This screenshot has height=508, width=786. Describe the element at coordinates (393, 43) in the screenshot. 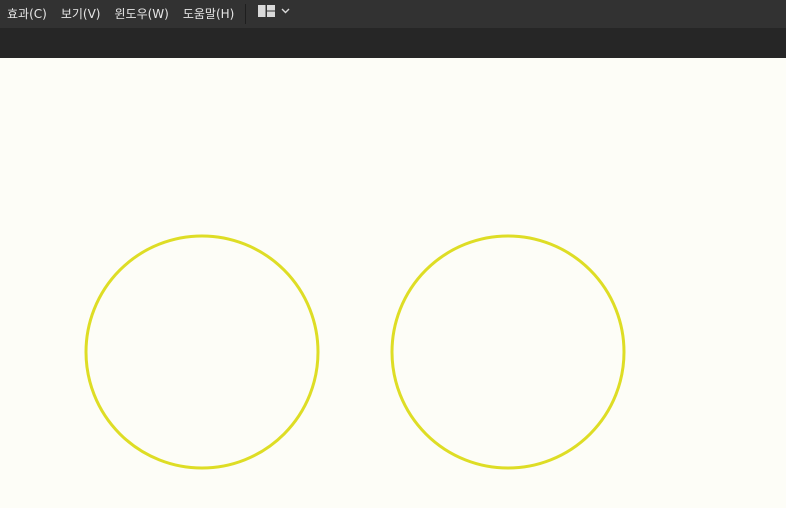

I see `options-toolbar` at that location.